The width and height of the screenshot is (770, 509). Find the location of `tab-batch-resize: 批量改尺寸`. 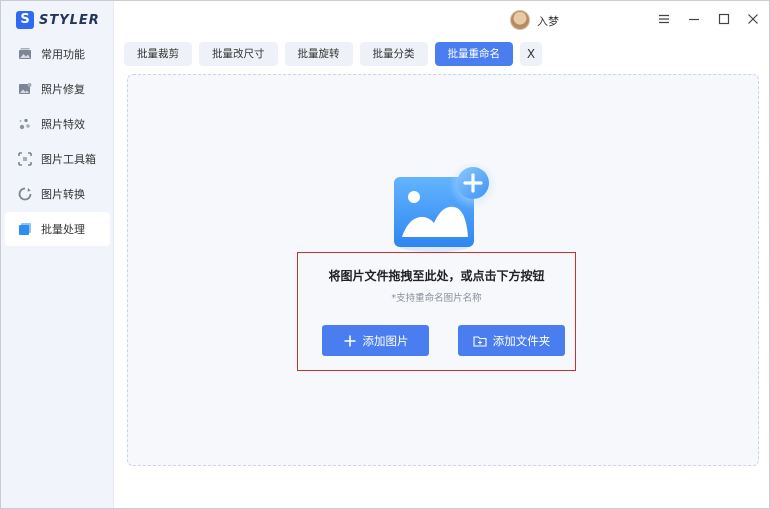

tab-batch-resize: 批量改尺寸 is located at coordinates (238, 54).